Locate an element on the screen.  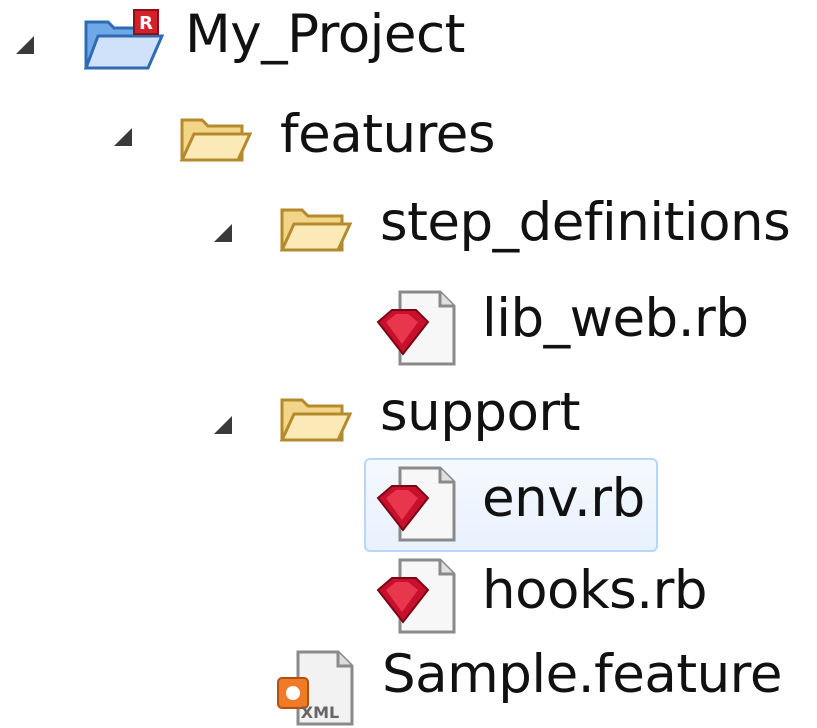
tree-item-sample-feature: XML Sample.feature is located at coordinates (538, 681).